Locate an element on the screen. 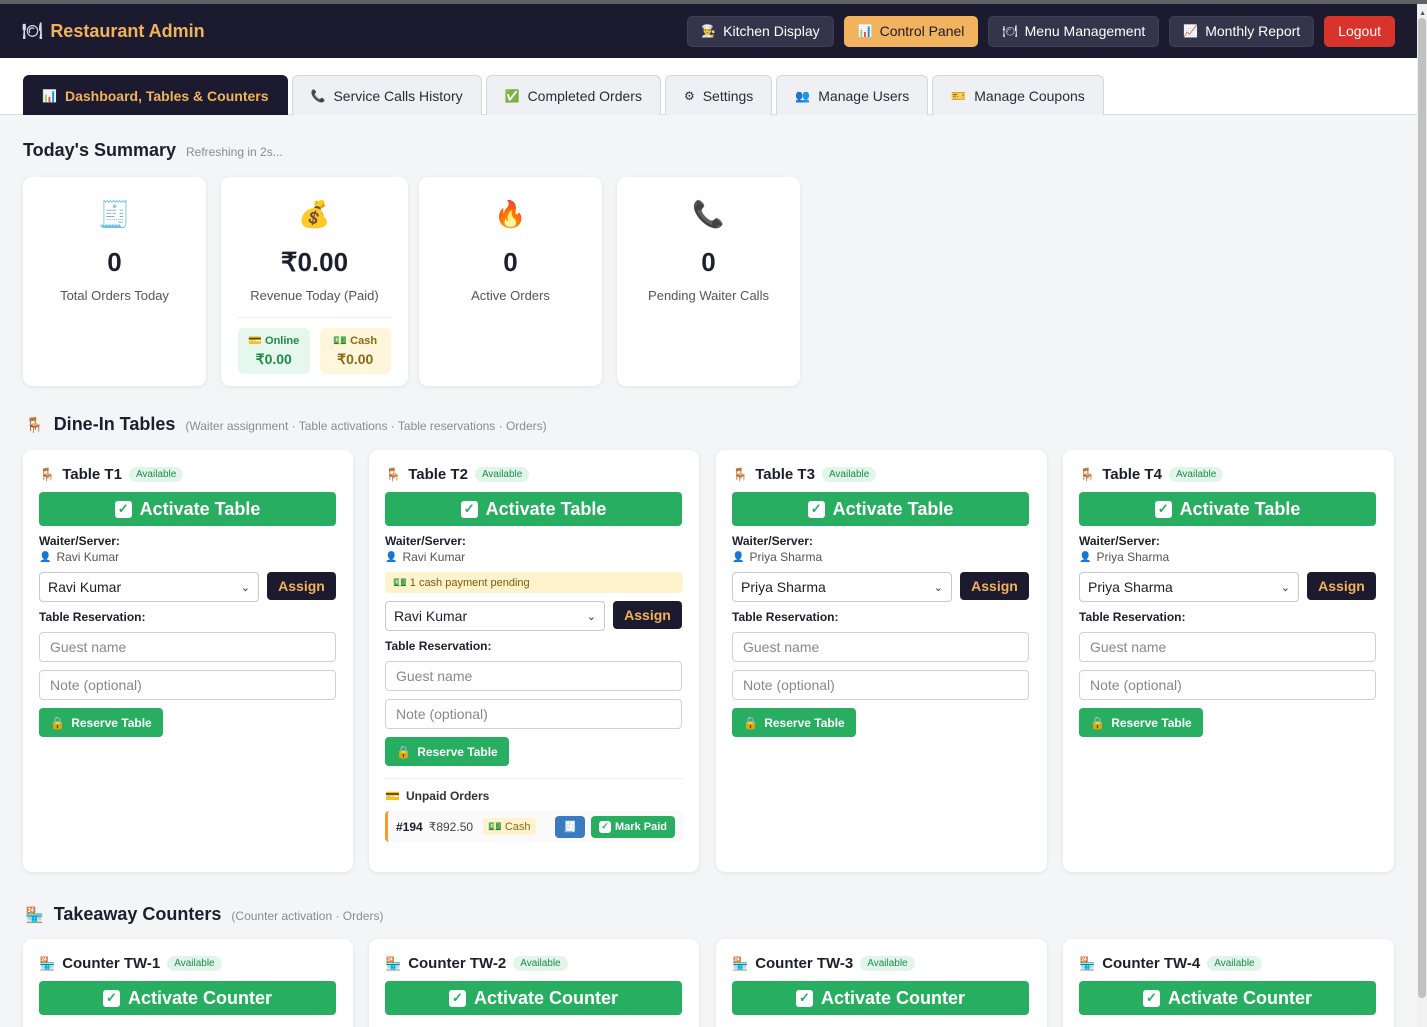  online-payment: 💳 Online ₹0.00 is located at coordinates (274, 351).